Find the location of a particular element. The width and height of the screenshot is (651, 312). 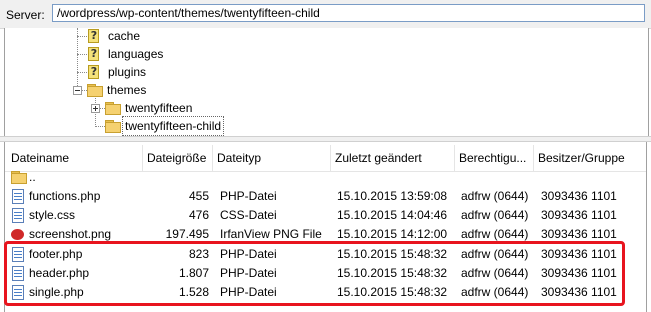

collapse-toggle-icon is located at coordinates (77, 90).